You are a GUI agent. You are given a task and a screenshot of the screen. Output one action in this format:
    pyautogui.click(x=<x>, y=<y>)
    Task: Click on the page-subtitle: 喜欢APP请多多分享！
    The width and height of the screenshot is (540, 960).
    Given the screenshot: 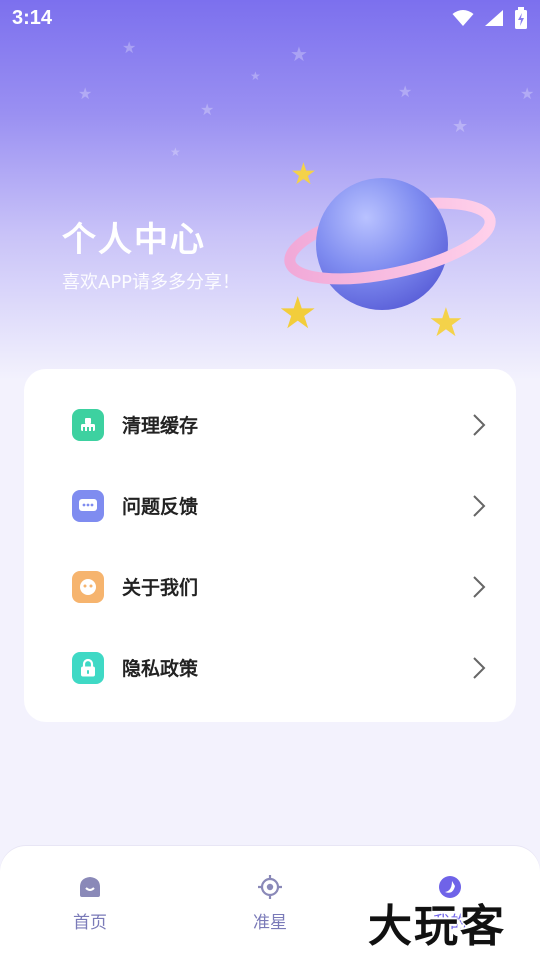 What is the action you would take?
    pyautogui.click(x=151, y=282)
    